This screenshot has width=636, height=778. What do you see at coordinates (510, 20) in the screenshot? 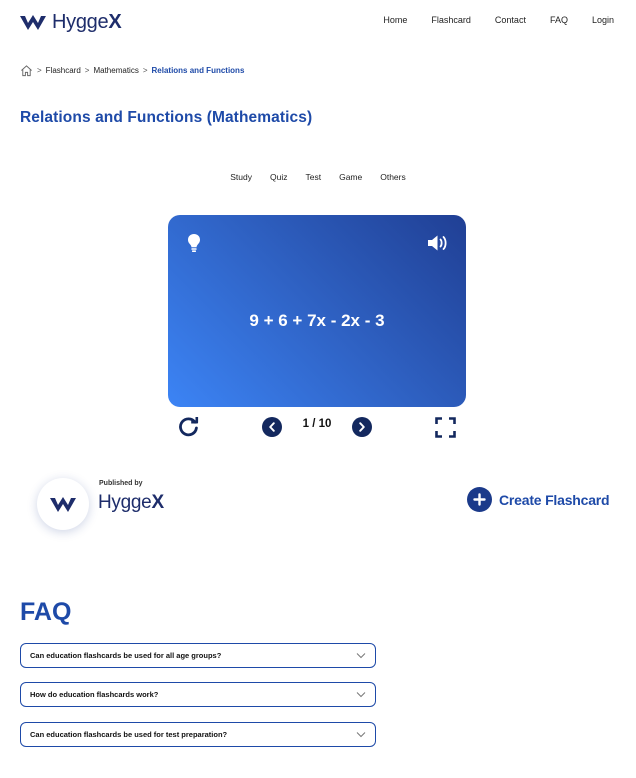
I see `nav-contact: Contact` at bounding box center [510, 20].